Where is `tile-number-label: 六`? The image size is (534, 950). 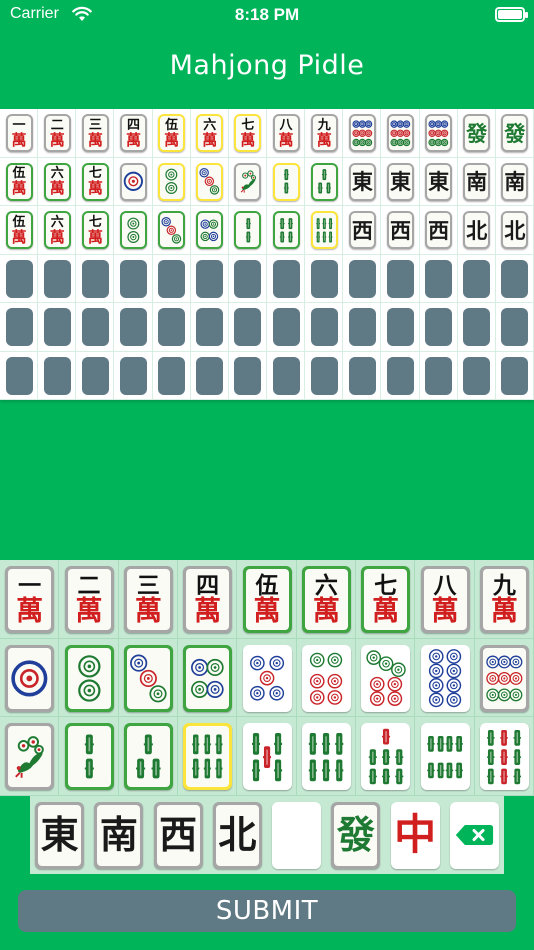
tile-number-label: 六 is located at coordinates (326, 585).